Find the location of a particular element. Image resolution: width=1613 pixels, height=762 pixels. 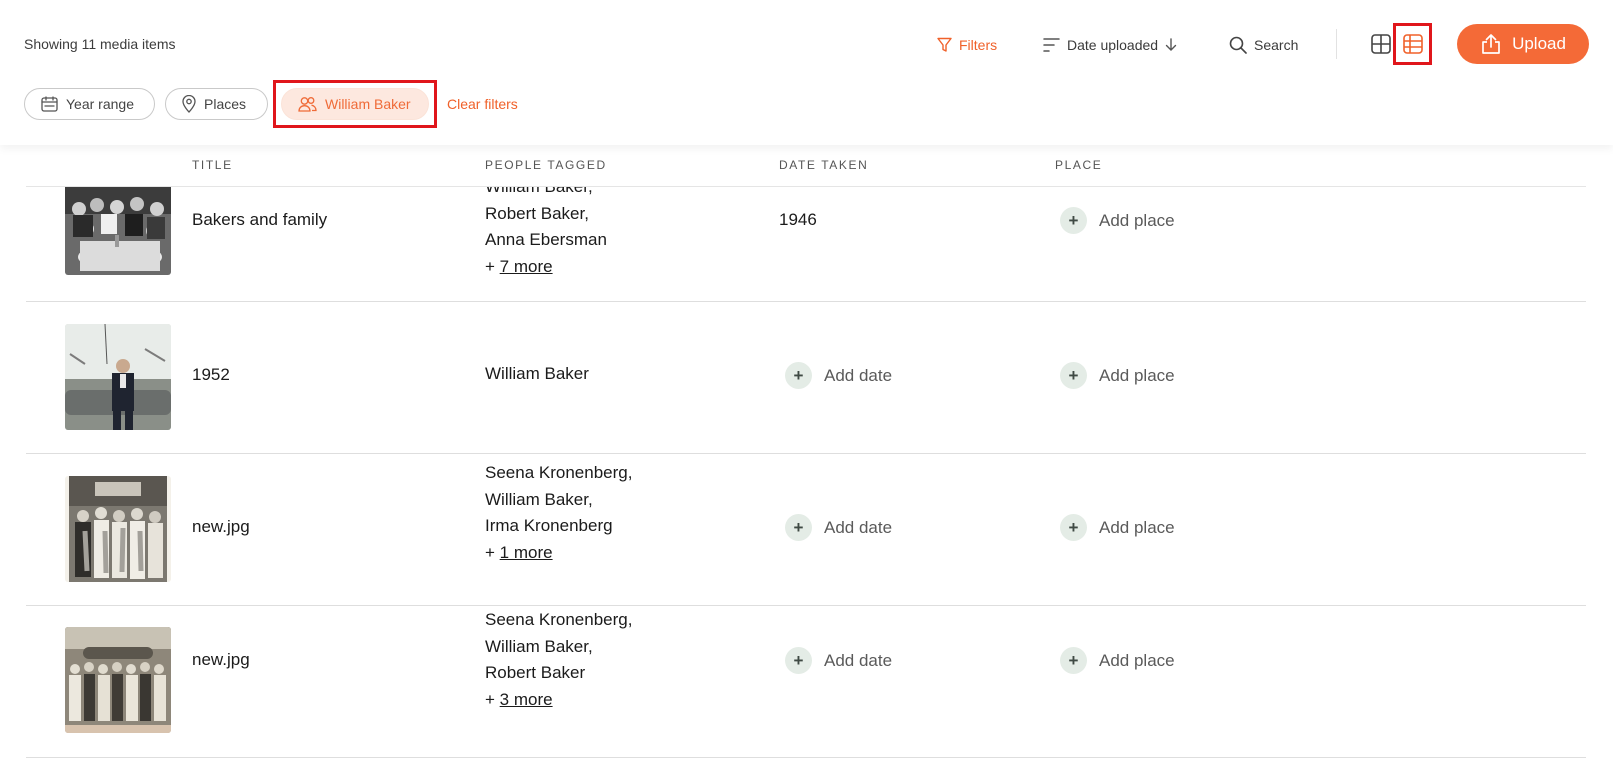

filters-button: Filters is located at coordinates (967, 45).